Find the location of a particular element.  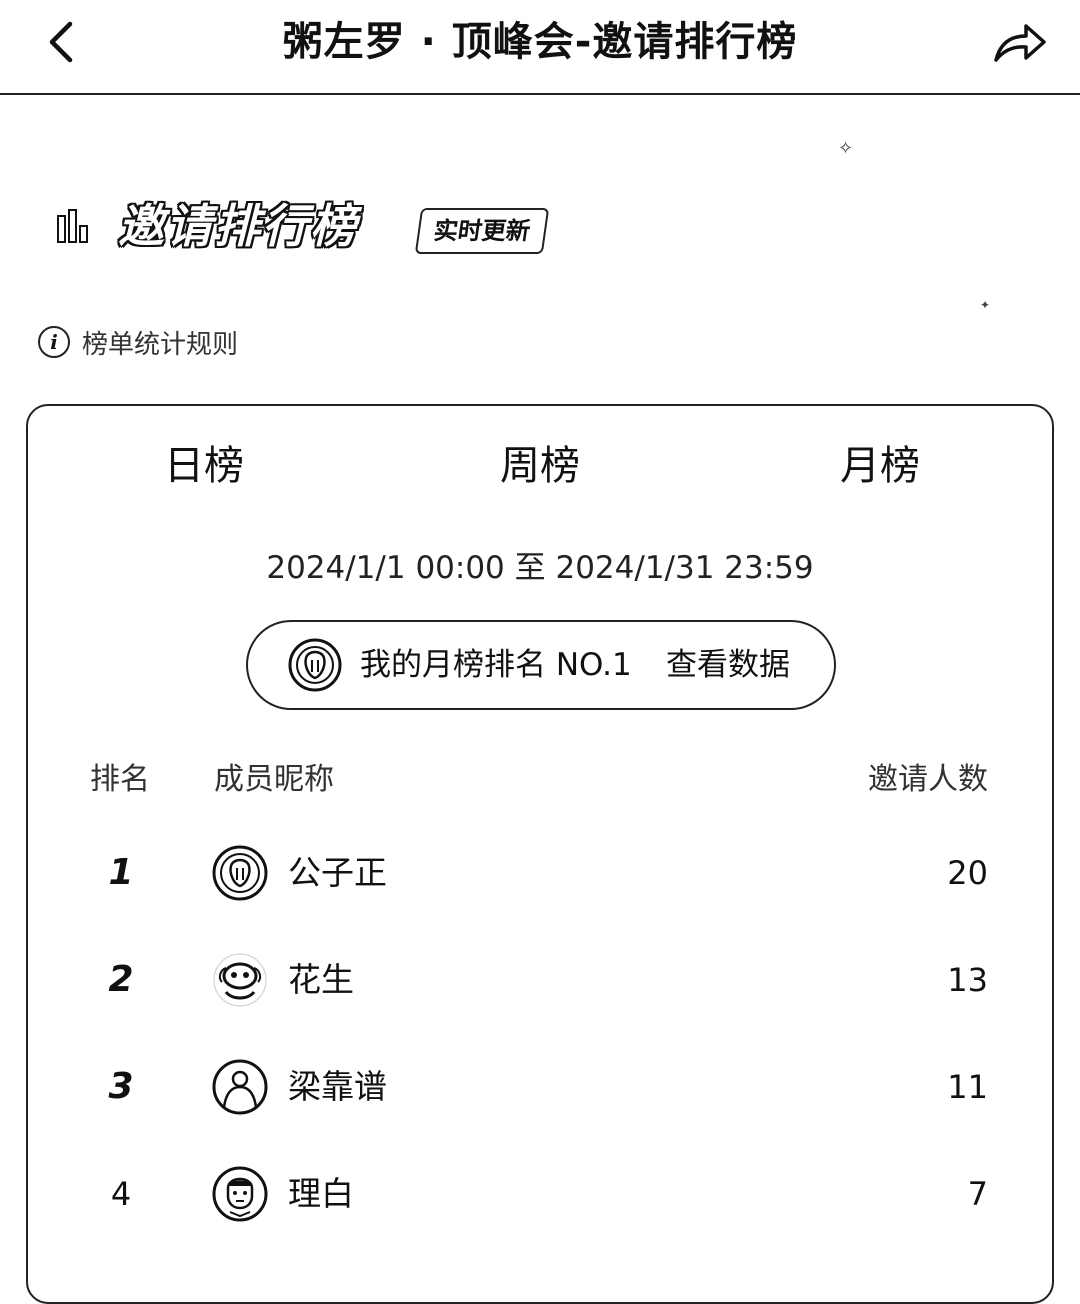

share-button is located at coordinates (1020, 42).